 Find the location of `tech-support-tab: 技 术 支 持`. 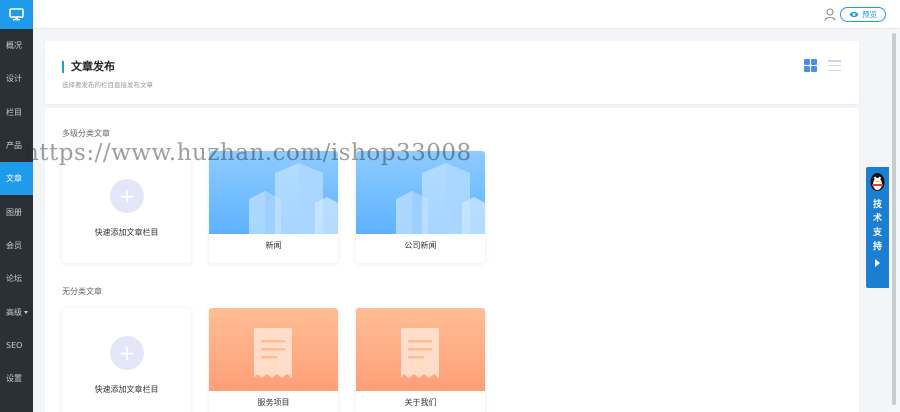

tech-support-tab: 技 术 支 持 is located at coordinates (877, 227).